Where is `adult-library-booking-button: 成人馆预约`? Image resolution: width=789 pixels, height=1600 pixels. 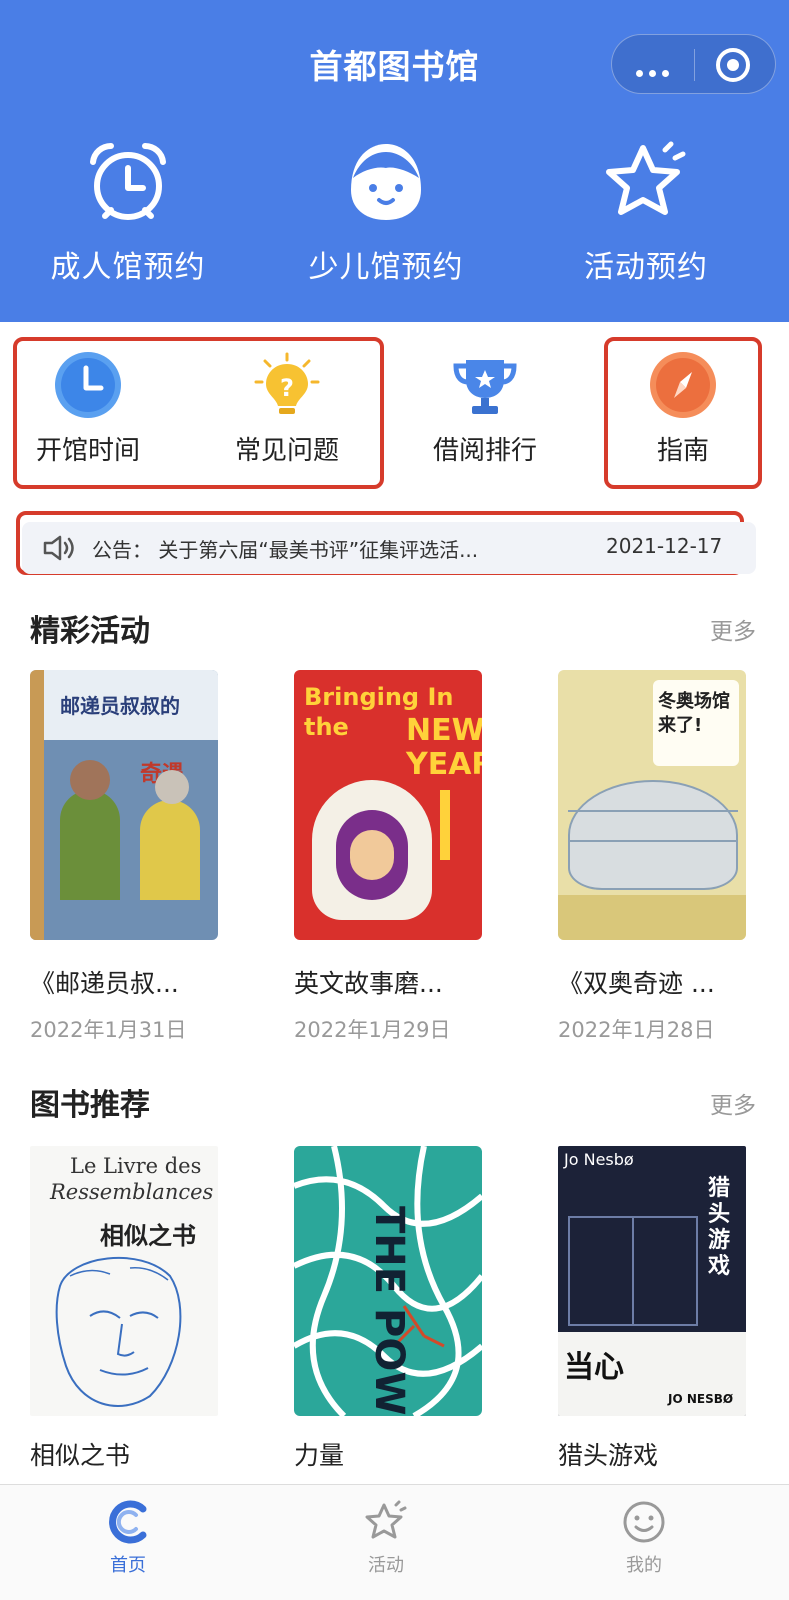
adult-library-booking-button: 成人馆预约 is located at coordinates (128, 213).